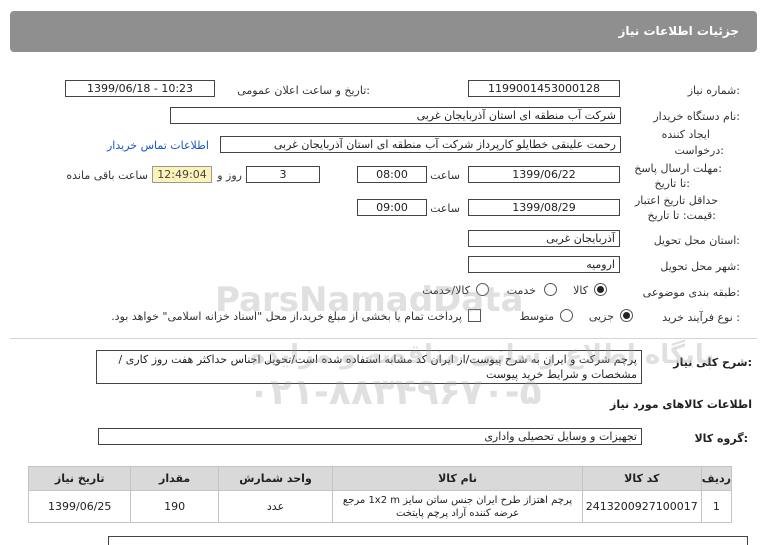  What do you see at coordinates (140, 88) in the screenshot?
I see `announce-field: 1399/06/18 - 10:23` at bounding box center [140, 88].